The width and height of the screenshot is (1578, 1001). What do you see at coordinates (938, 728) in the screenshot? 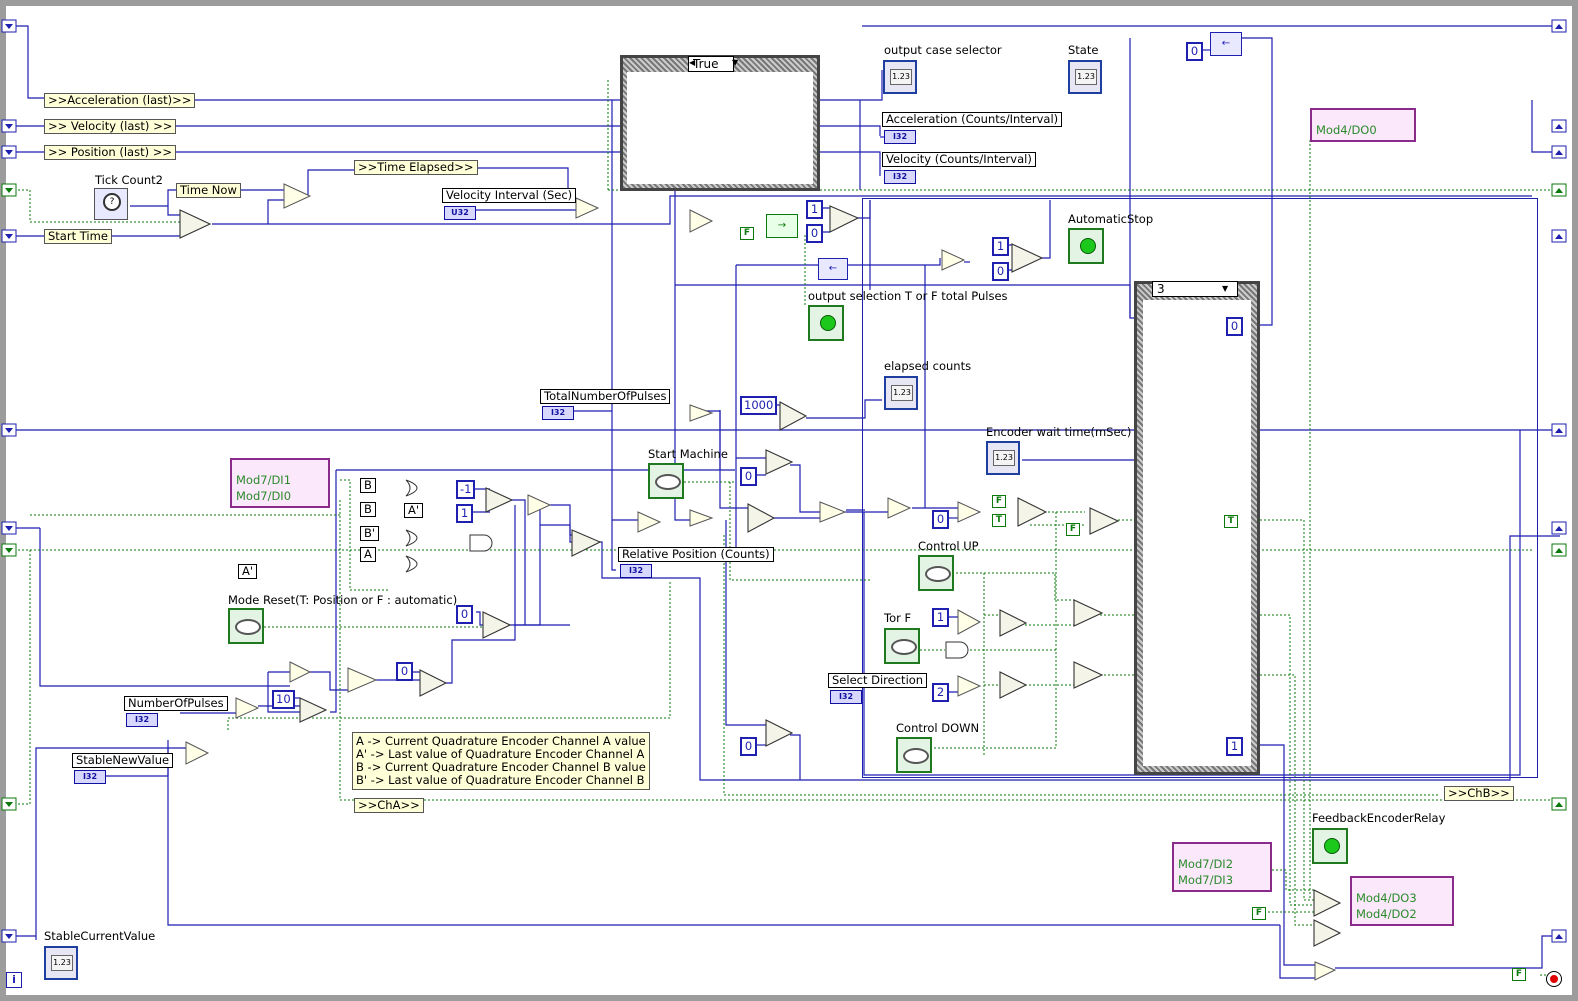
I see `control-down-label: Control DOWN` at bounding box center [938, 728].